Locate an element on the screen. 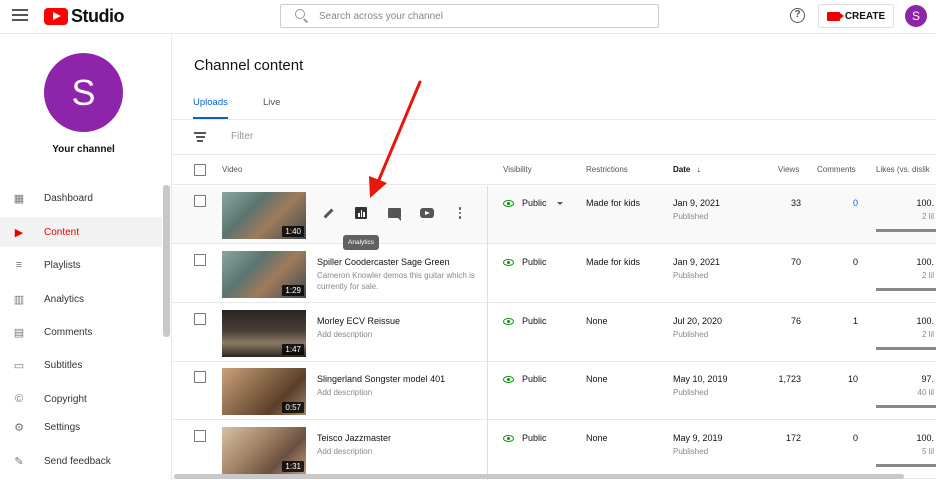 The width and height of the screenshot is (936, 480). sidebar-item-send-feedback: ✎ Send feedback is located at coordinates (81, 461).